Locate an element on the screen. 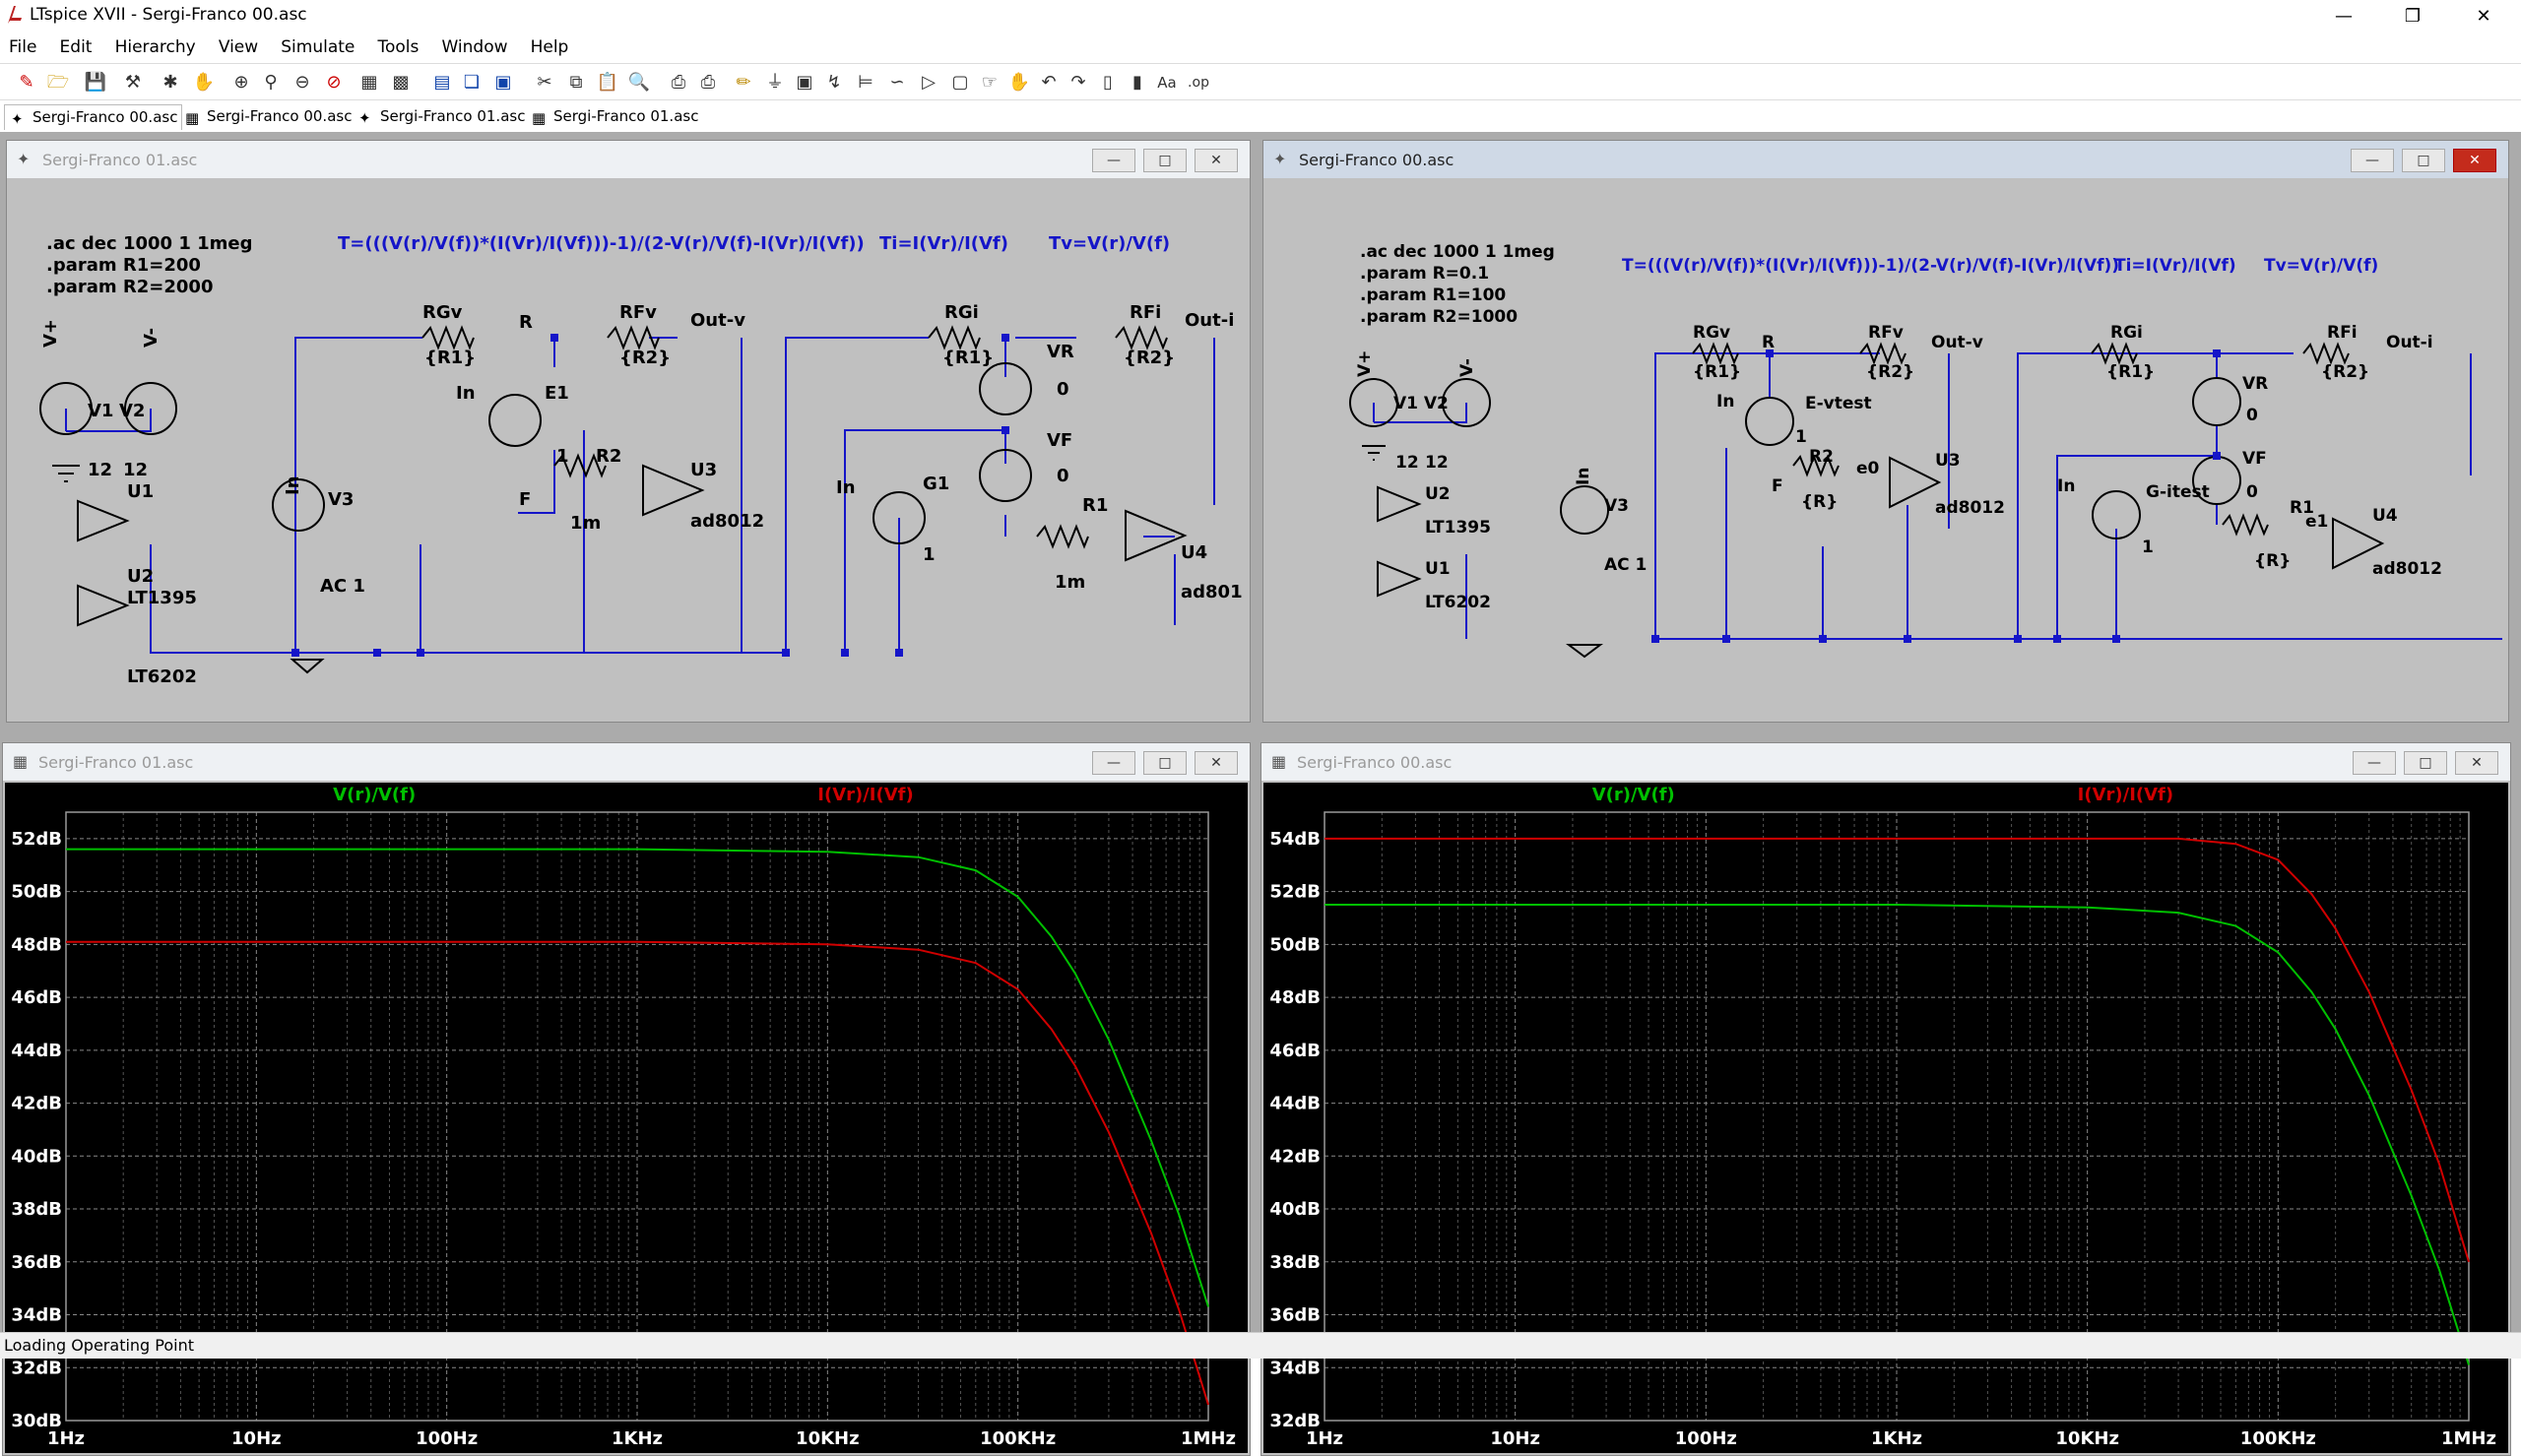 The image size is (2521, 1456). y-tick-label: 46dB is located at coordinates (36, 997).